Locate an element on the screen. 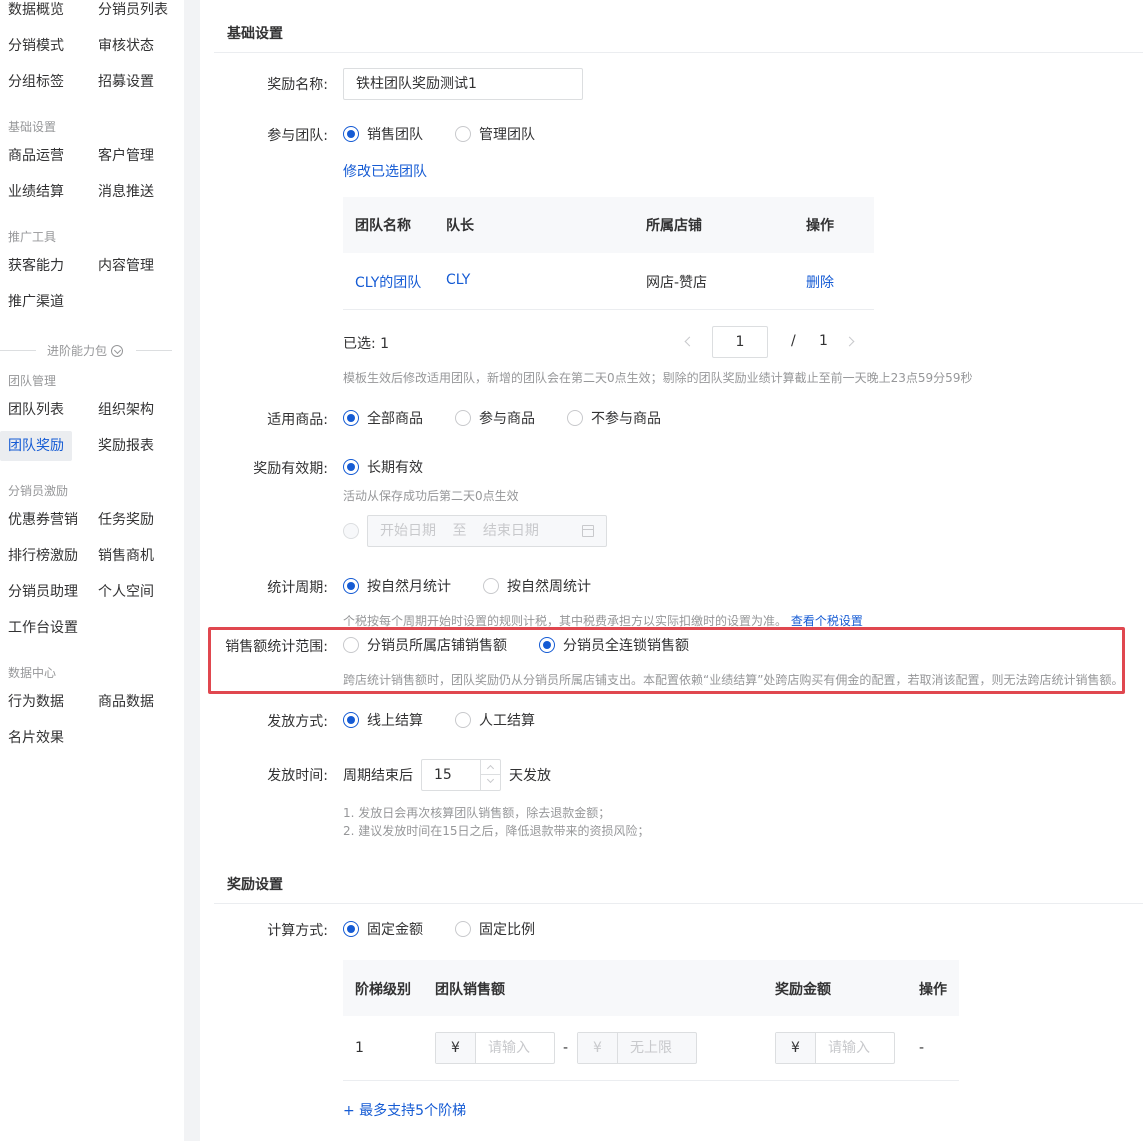 The image size is (1143, 1141). radio-manage-team: 管理团队 is located at coordinates (495, 135).